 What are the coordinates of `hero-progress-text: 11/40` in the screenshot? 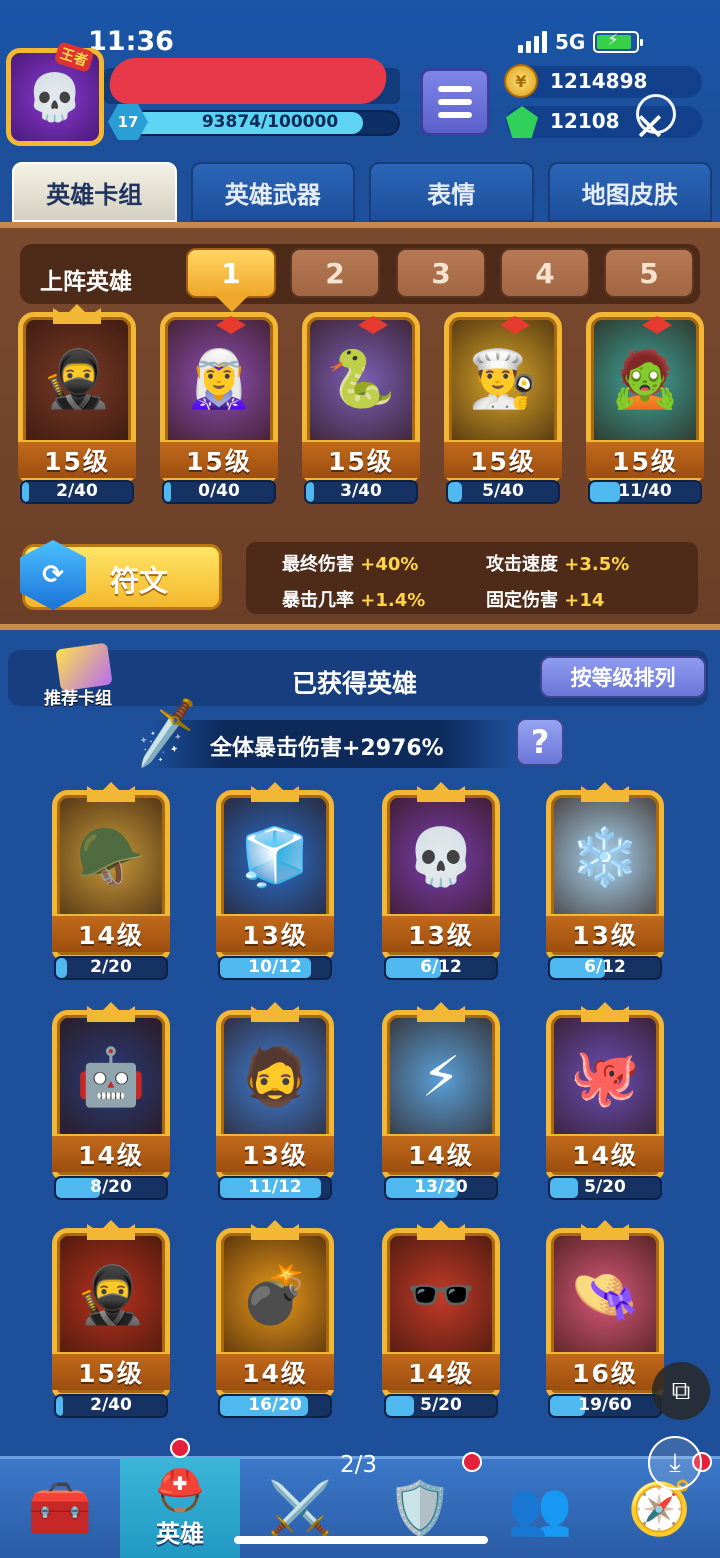 It's located at (645, 491).